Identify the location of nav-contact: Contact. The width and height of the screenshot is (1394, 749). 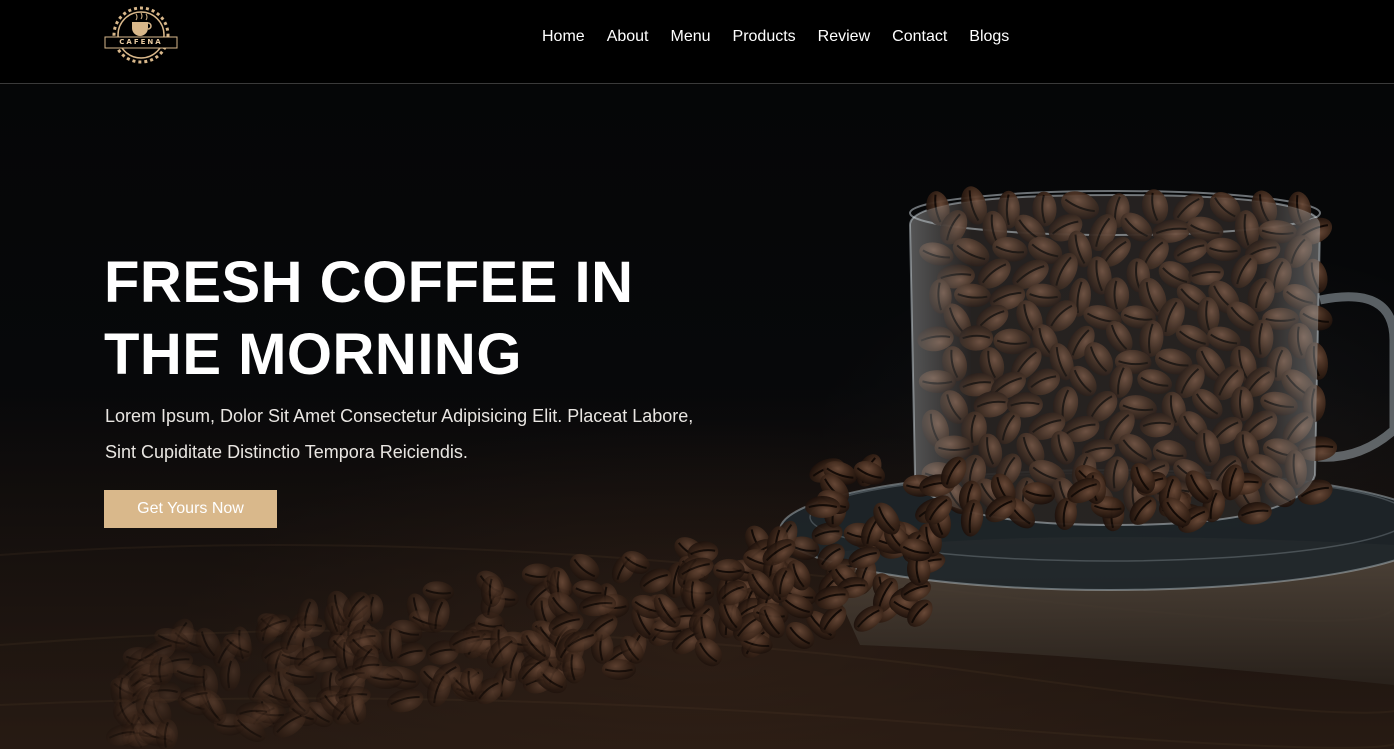
(919, 37).